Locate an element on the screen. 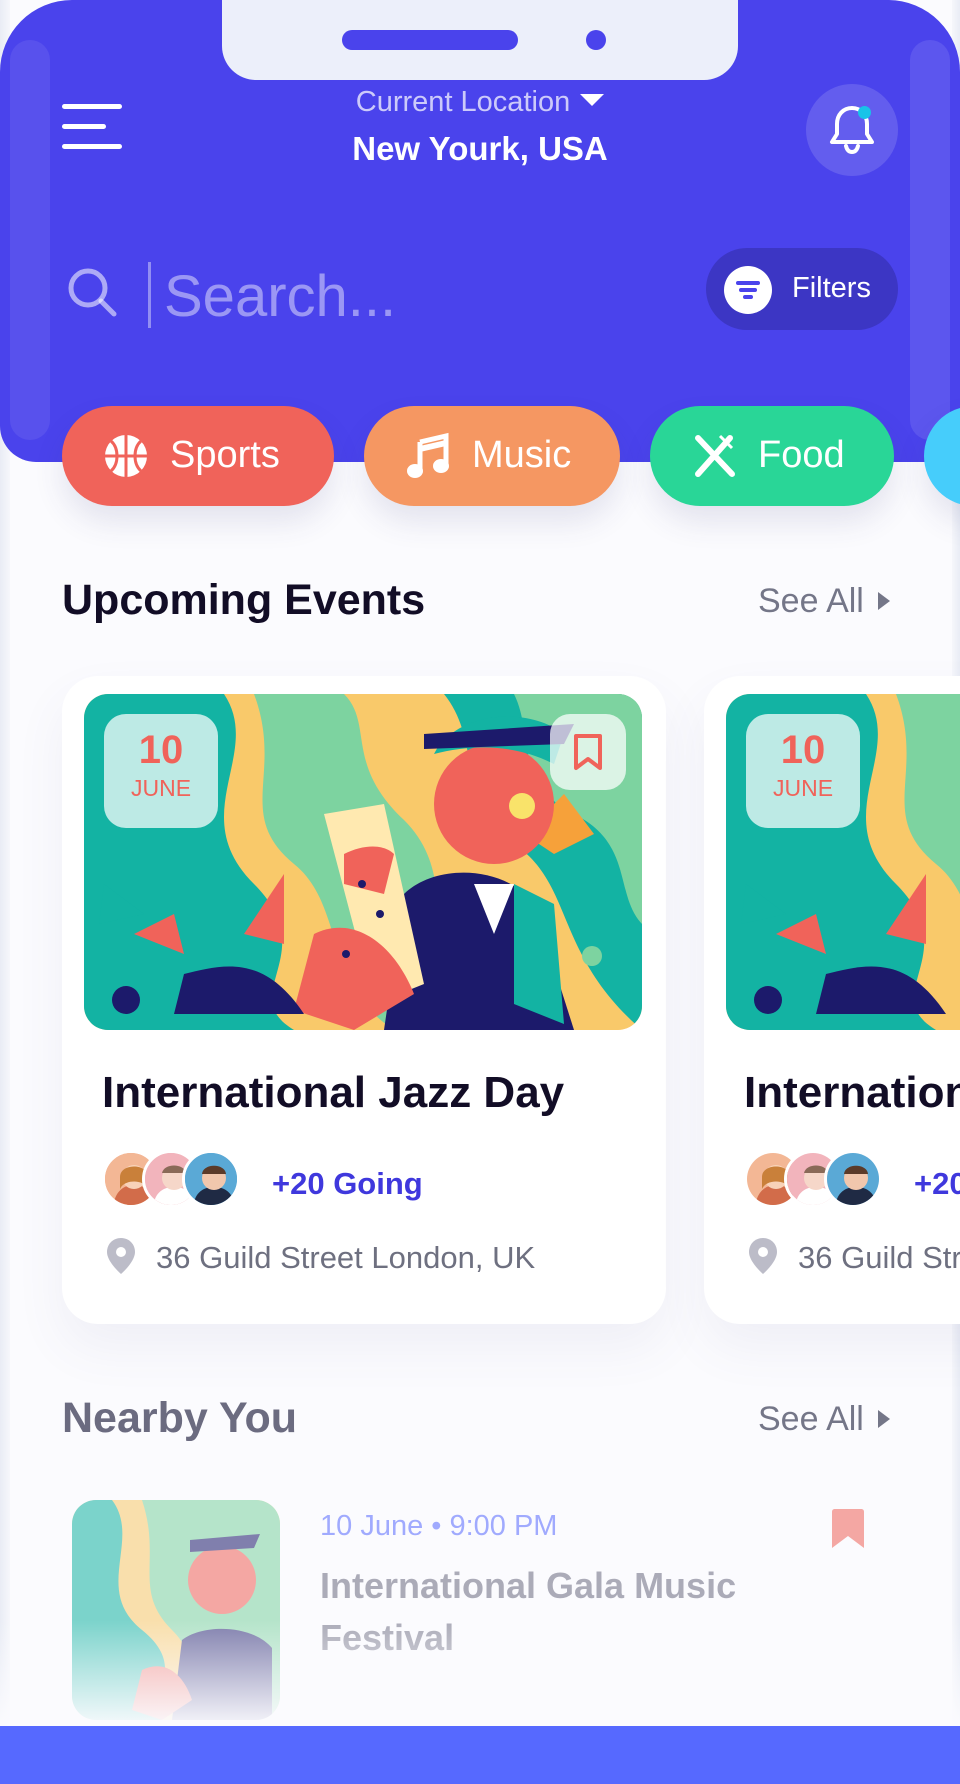  upcoming-see-all-link: See All is located at coordinates (824, 601).